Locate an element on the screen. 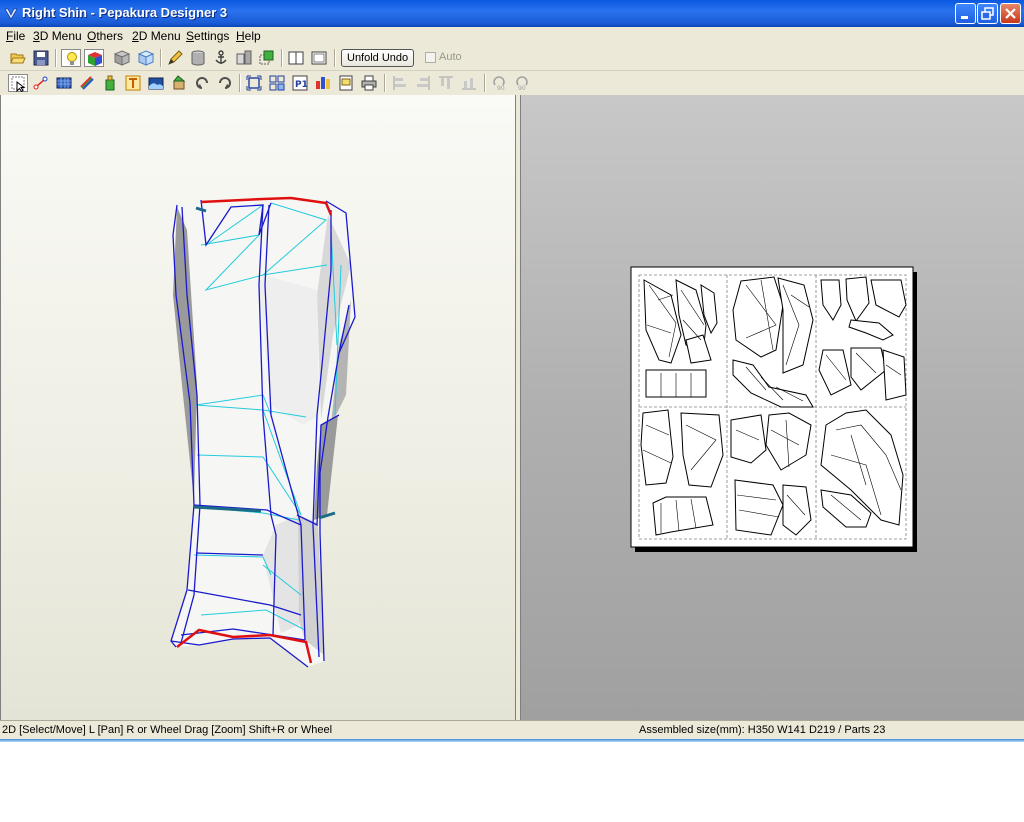  green-box-icon is located at coordinates (266, 57).